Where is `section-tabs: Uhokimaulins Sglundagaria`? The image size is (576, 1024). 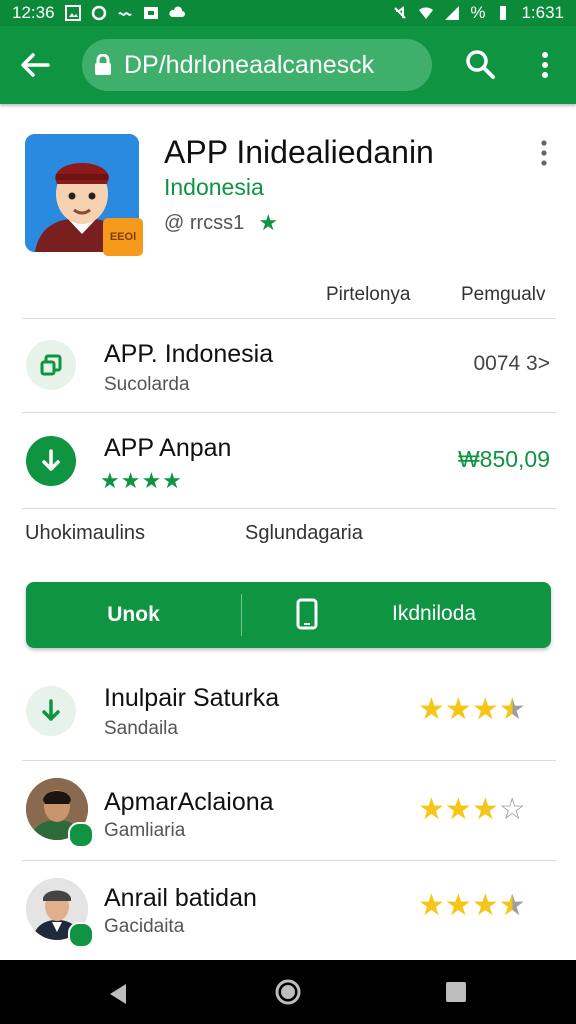 section-tabs: Uhokimaulins Sglundagaria is located at coordinates (288, 534).